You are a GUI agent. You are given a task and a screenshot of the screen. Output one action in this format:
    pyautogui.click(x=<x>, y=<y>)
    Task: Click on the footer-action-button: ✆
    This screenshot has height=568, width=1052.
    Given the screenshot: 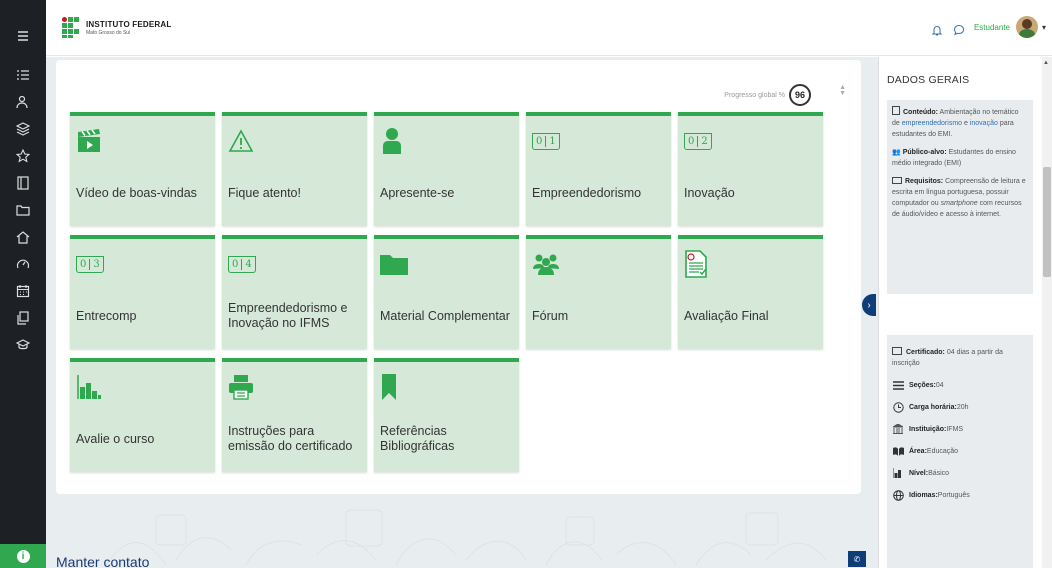 What is the action you would take?
    pyautogui.click(x=857, y=559)
    